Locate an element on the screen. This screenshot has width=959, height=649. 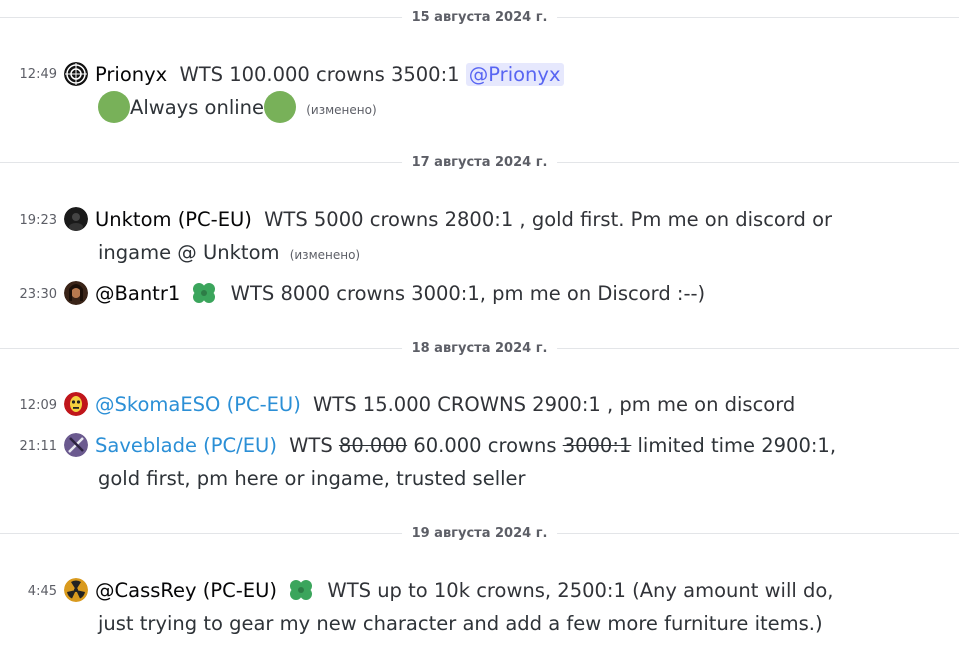
radiation-avatar-icon is located at coordinates (76, 590).